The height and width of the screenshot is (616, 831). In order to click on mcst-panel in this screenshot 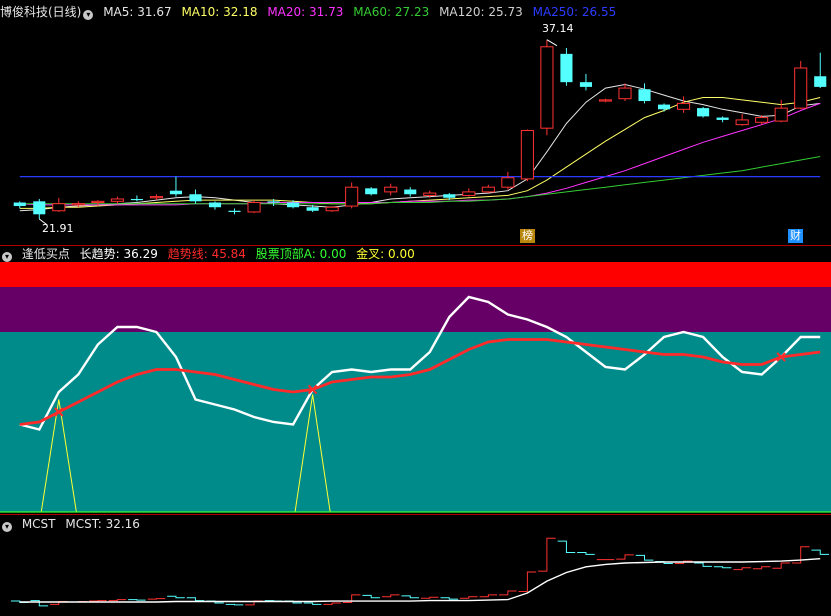, I will do `click(420, 572)`.